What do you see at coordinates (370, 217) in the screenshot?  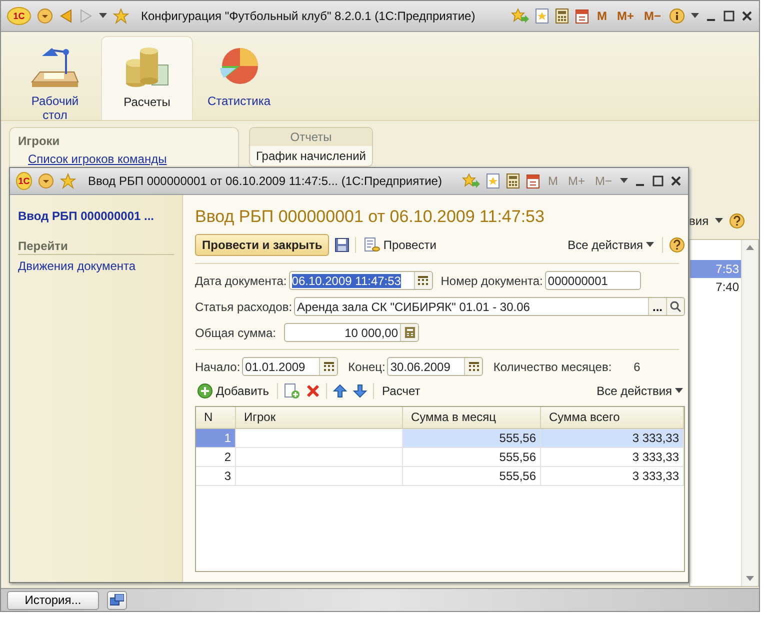 I see `form-heading: Ввод РБП 000000001 от 06.10.2009 11:47:53` at bounding box center [370, 217].